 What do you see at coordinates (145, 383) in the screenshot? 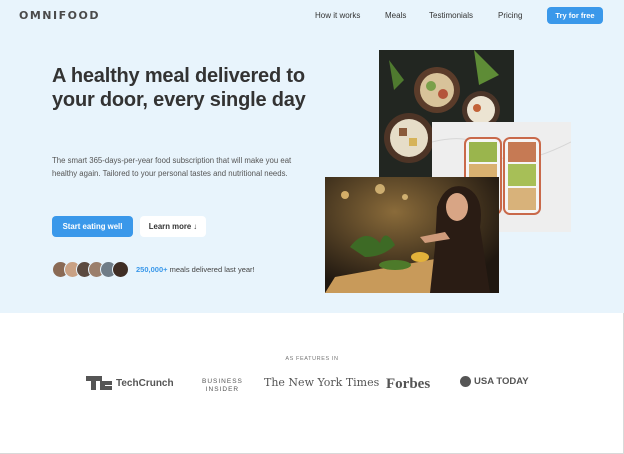
I see `techcrunch-label: TechCrunch` at bounding box center [145, 383].